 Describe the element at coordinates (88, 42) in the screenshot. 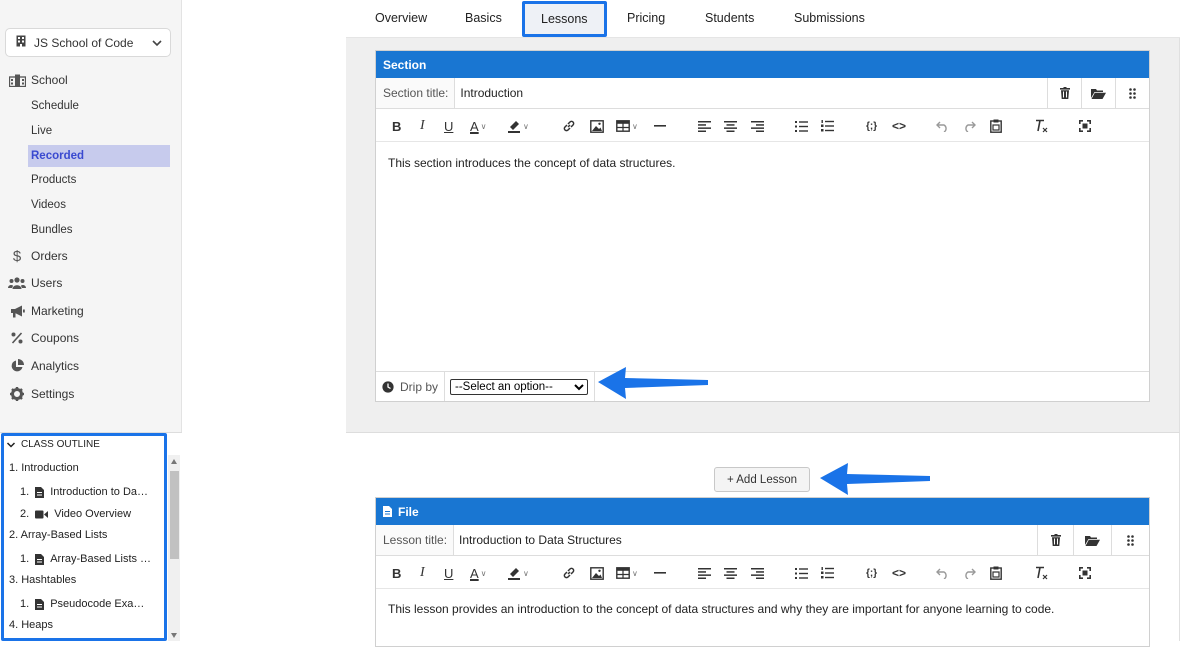

I see `school-selector: JS School of Code` at that location.